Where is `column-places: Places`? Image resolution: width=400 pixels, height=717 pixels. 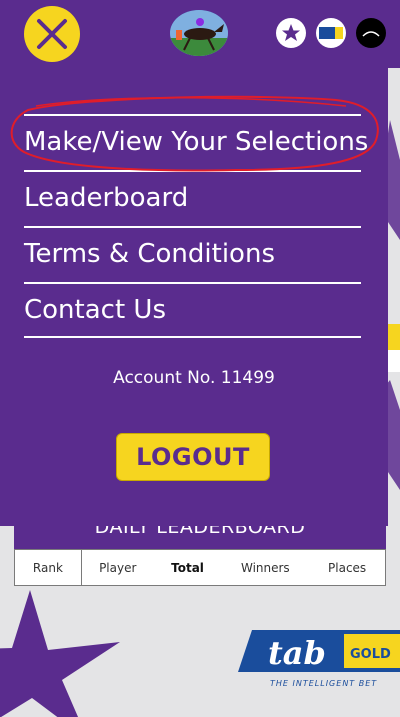
column-places: Places is located at coordinates (347, 567).